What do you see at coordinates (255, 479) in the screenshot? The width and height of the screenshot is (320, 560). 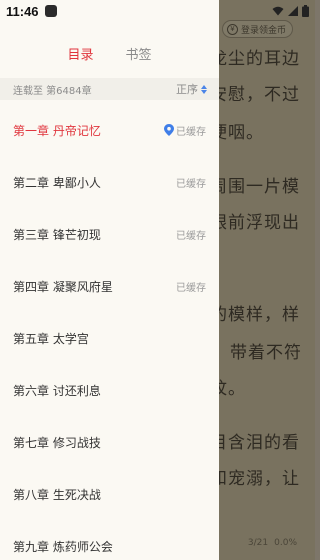 I see `reader-text-line: 和宠溺，让` at bounding box center [255, 479].